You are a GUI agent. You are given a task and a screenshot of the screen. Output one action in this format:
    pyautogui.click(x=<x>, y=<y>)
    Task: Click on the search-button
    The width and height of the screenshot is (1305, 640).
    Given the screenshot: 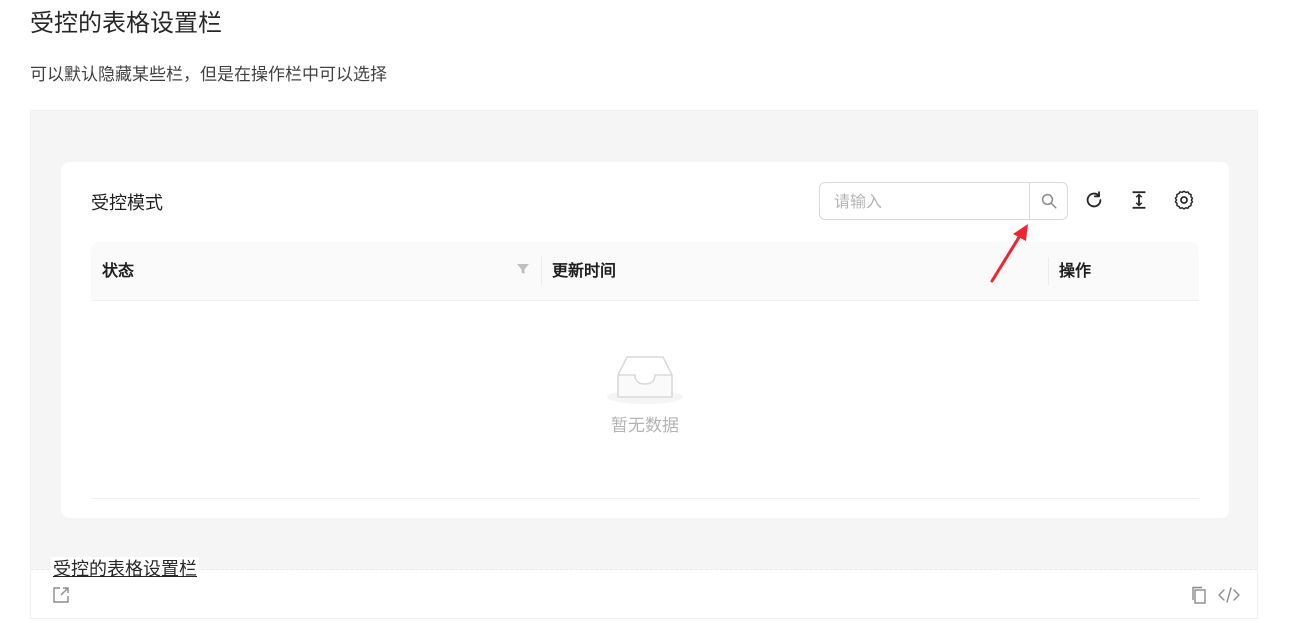 What is the action you would take?
    pyautogui.click(x=1048, y=201)
    